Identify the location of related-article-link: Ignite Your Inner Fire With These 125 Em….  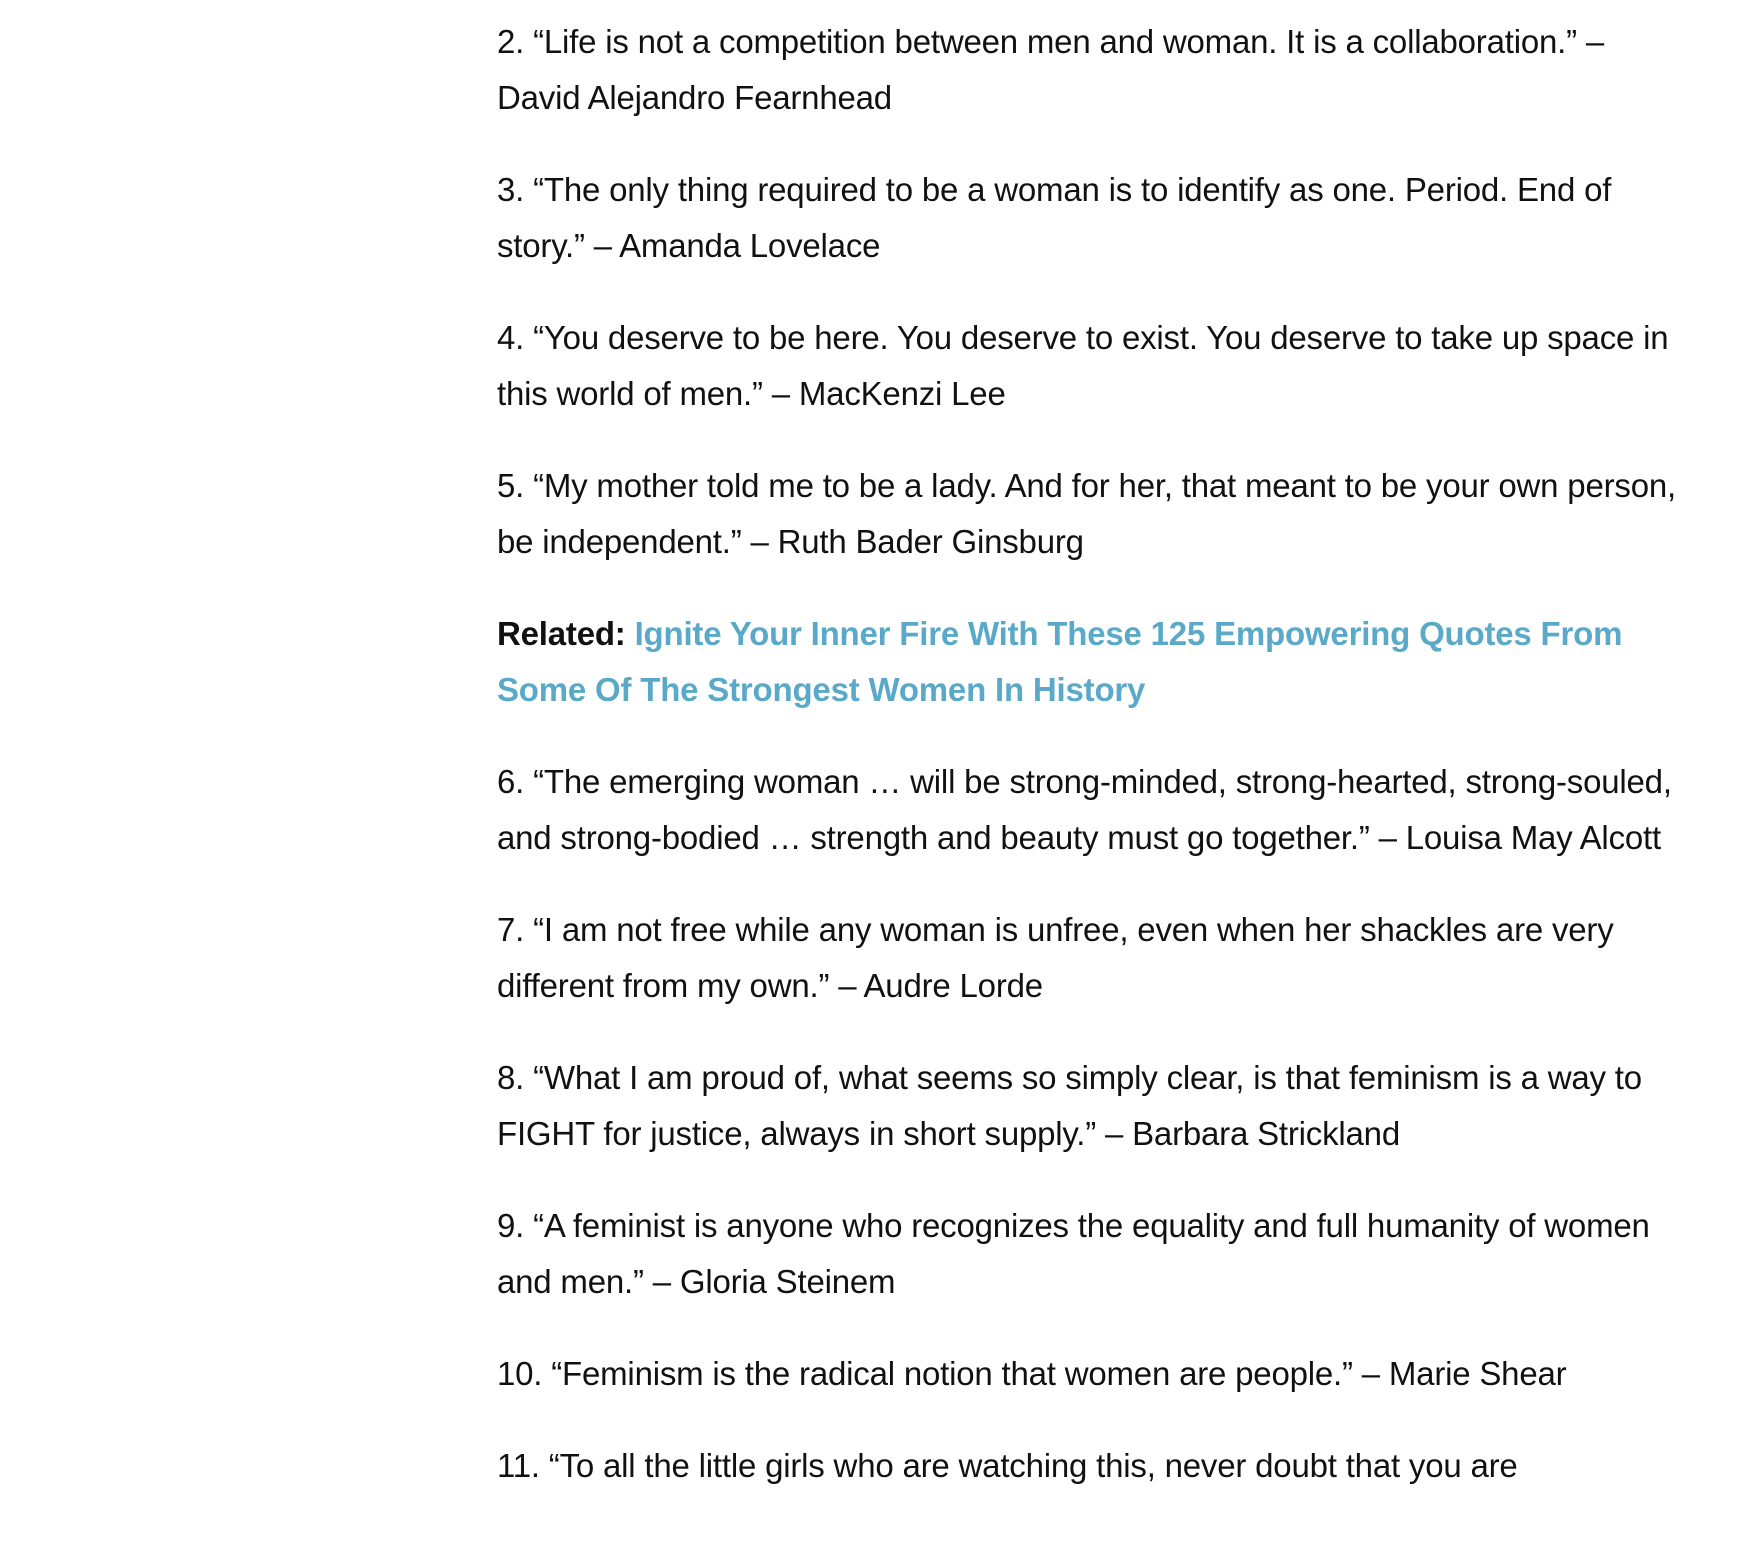
(1059, 661).